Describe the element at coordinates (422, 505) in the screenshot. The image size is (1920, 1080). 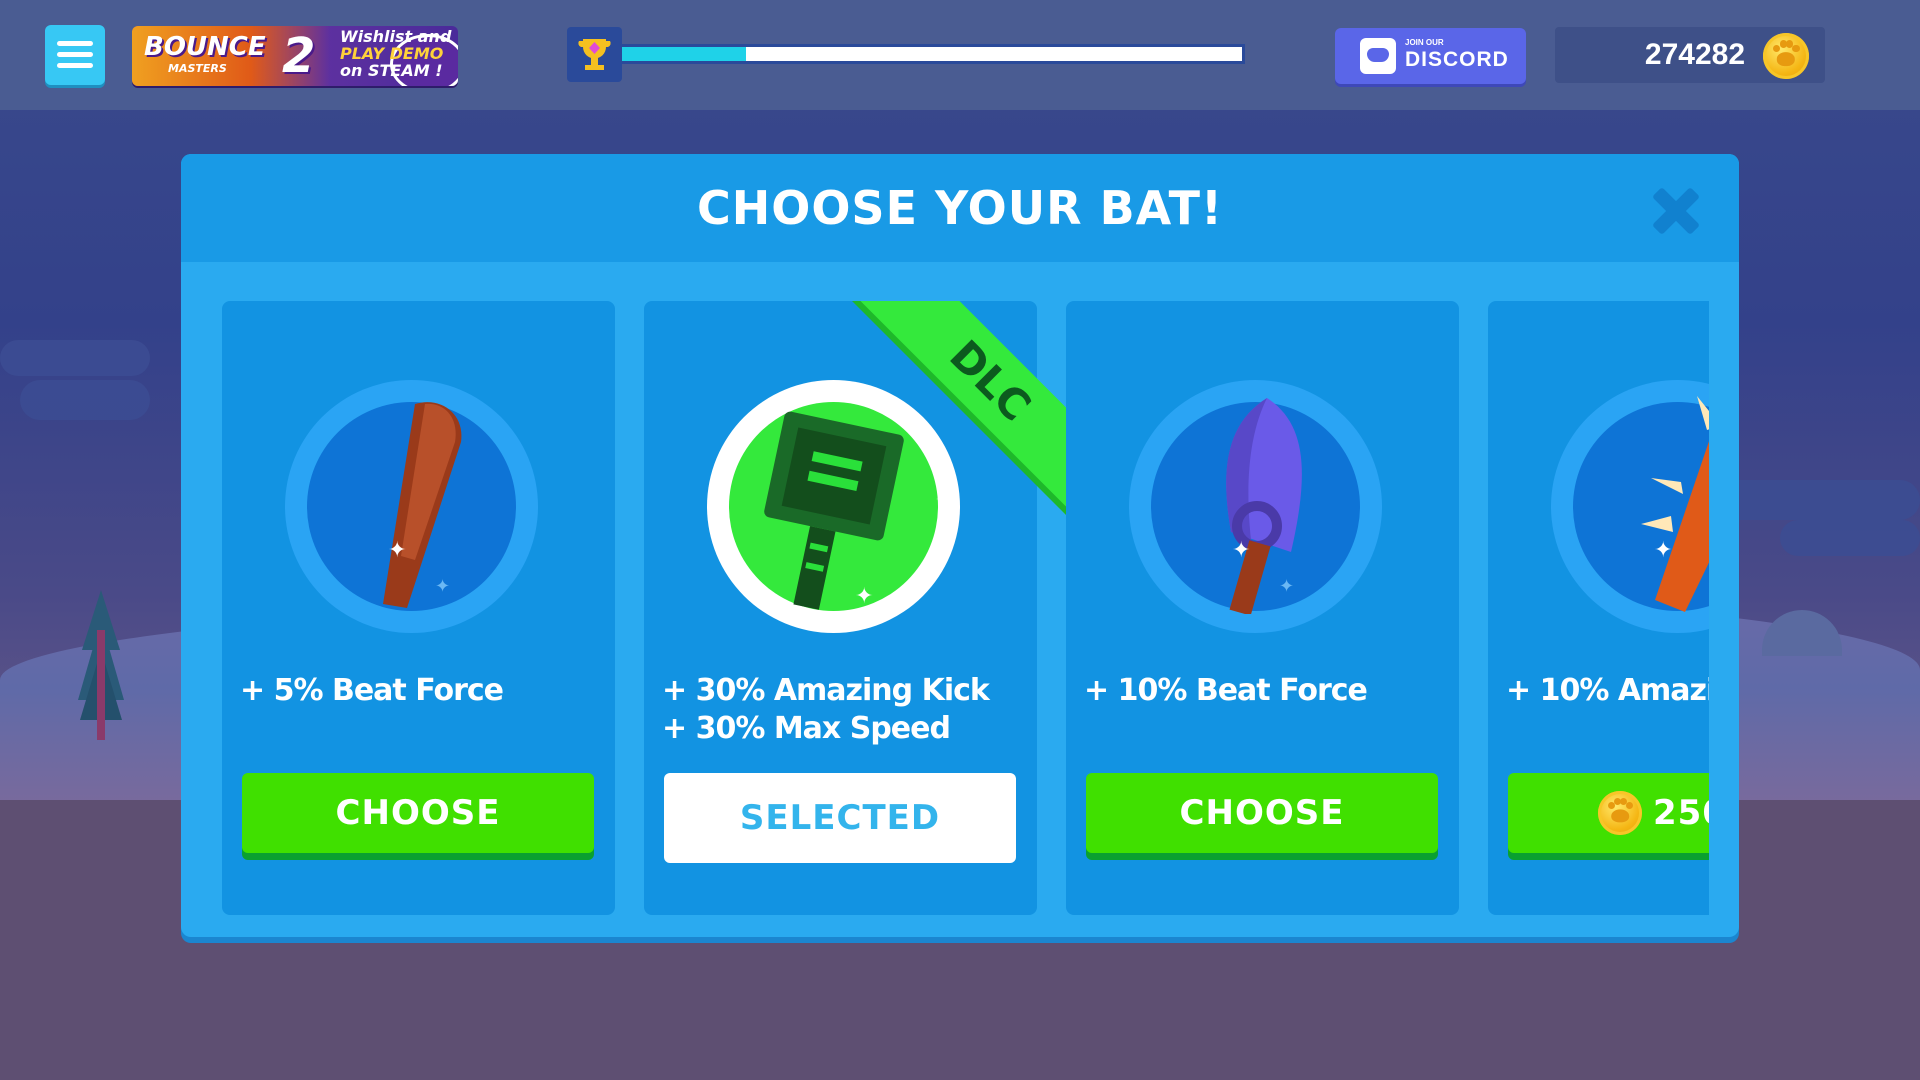
I see `club-bat-icon` at that location.